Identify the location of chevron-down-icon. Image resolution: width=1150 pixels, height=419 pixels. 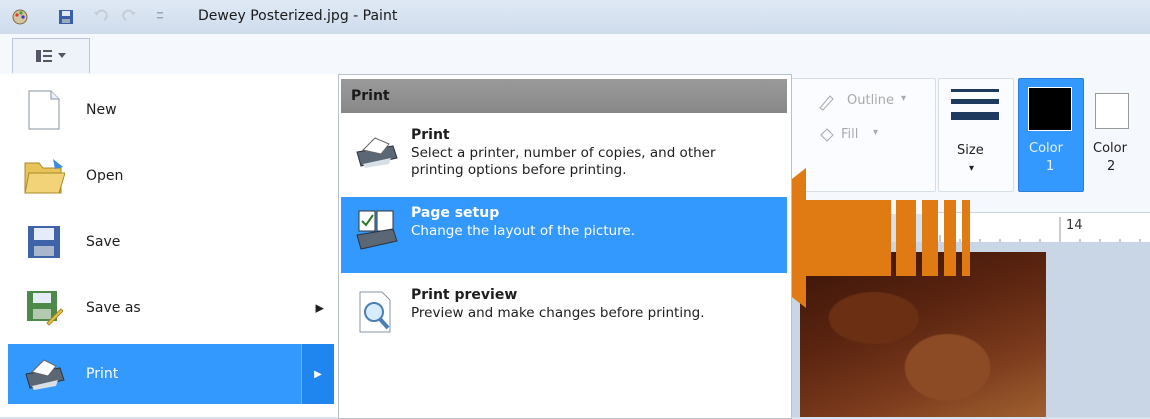
(62, 55).